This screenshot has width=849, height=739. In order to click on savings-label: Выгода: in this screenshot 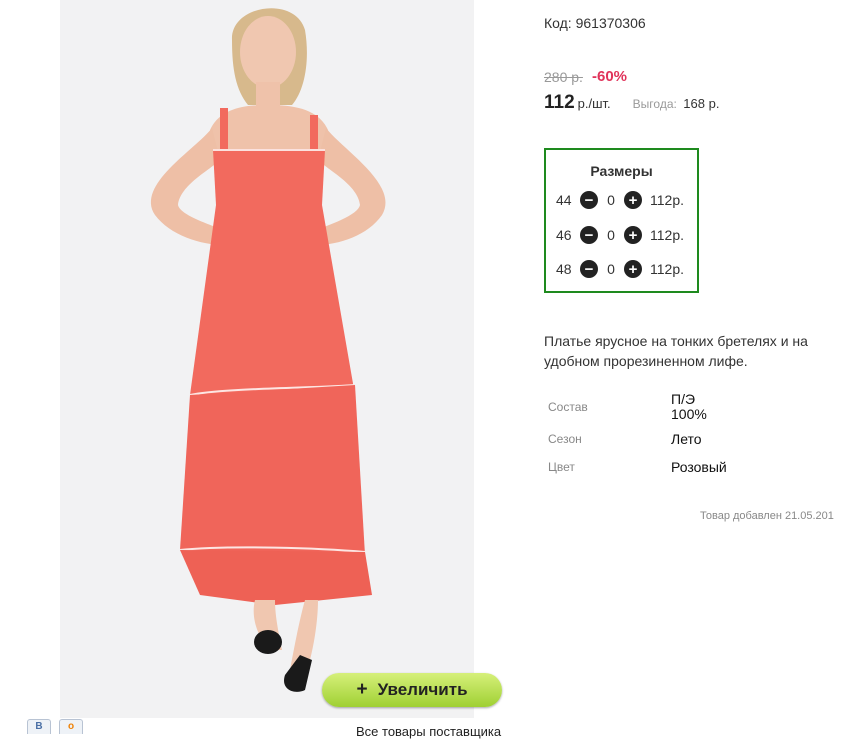, I will do `click(654, 104)`.